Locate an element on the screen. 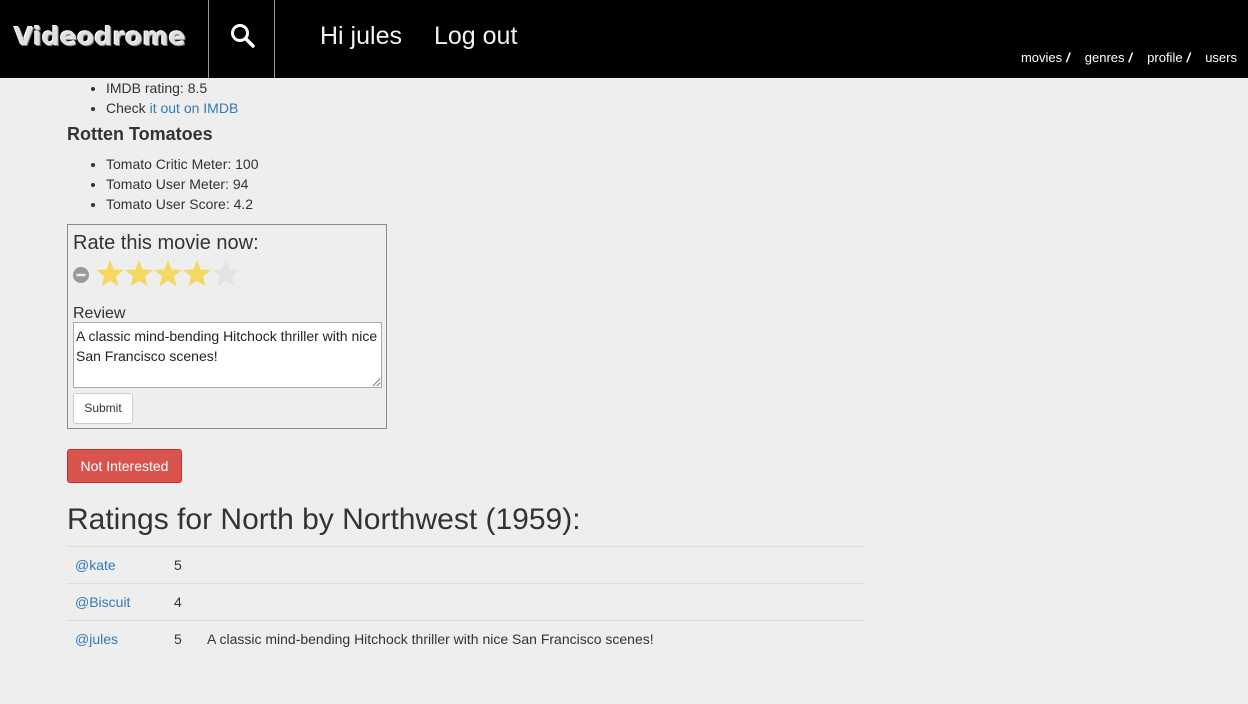  imdb-check-item: Check it out on IMDB is located at coordinates (486, 108).